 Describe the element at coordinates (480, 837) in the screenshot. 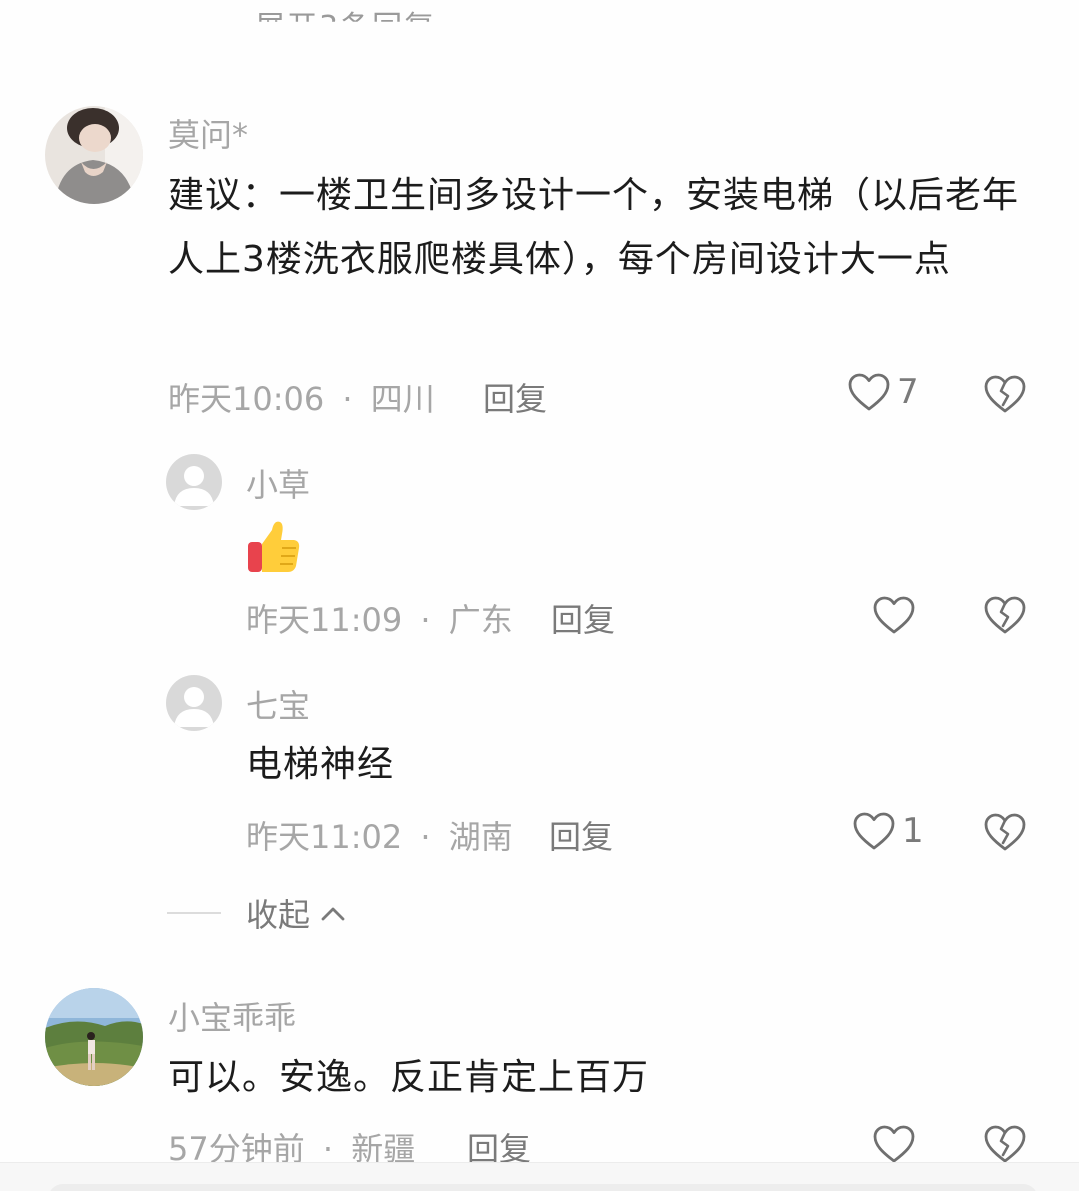

I see `comment-location: 湖南` at that location.